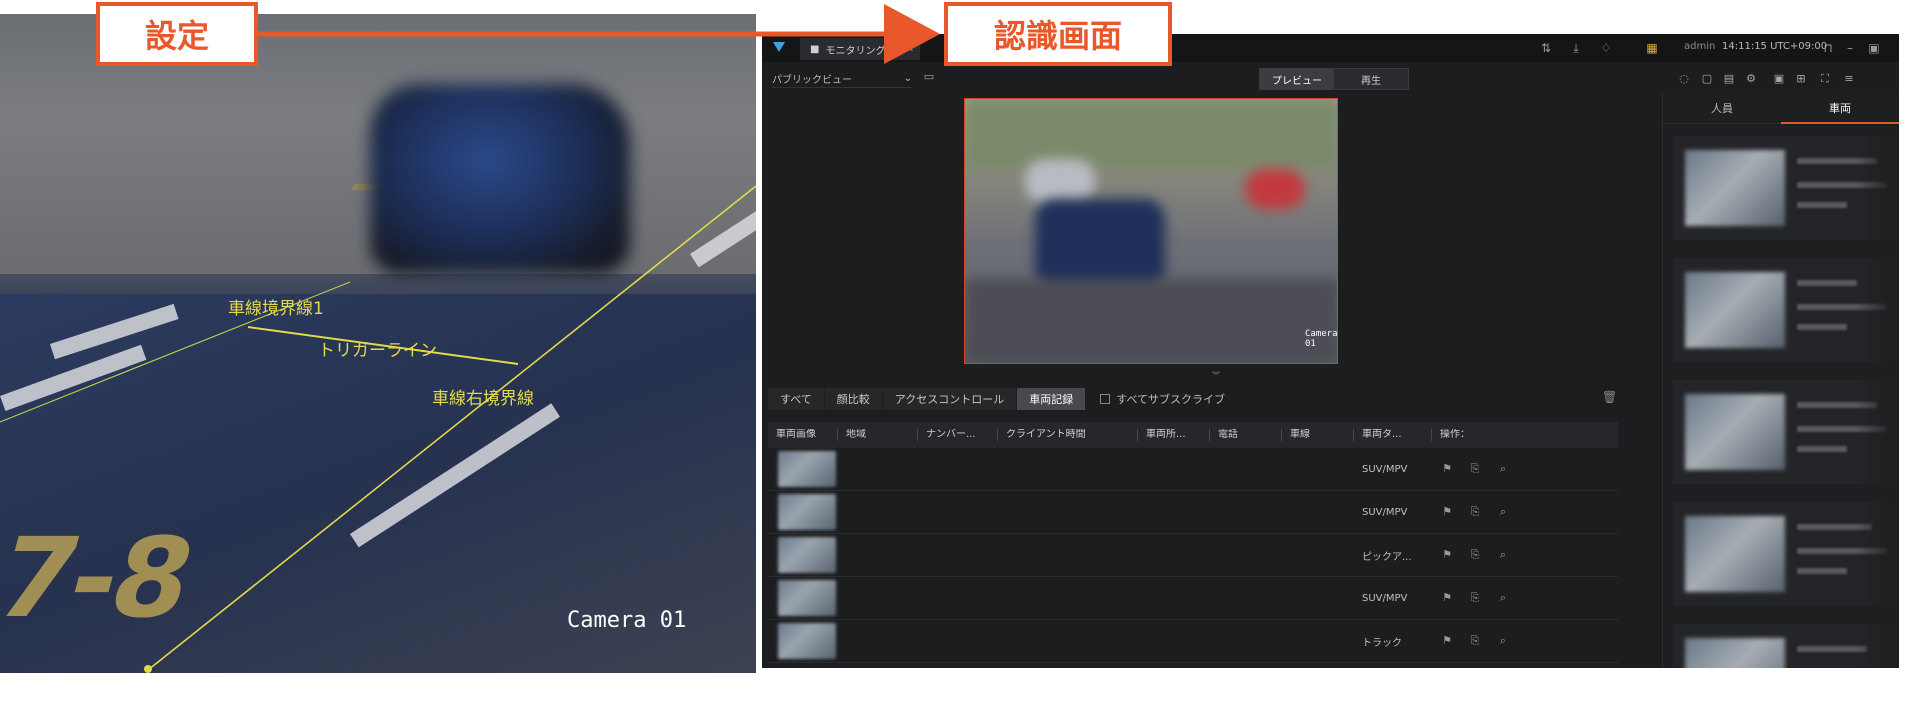  Describe the element at coordinates (599, 34) in the screenshot. I see `arrow-connector` at that location.